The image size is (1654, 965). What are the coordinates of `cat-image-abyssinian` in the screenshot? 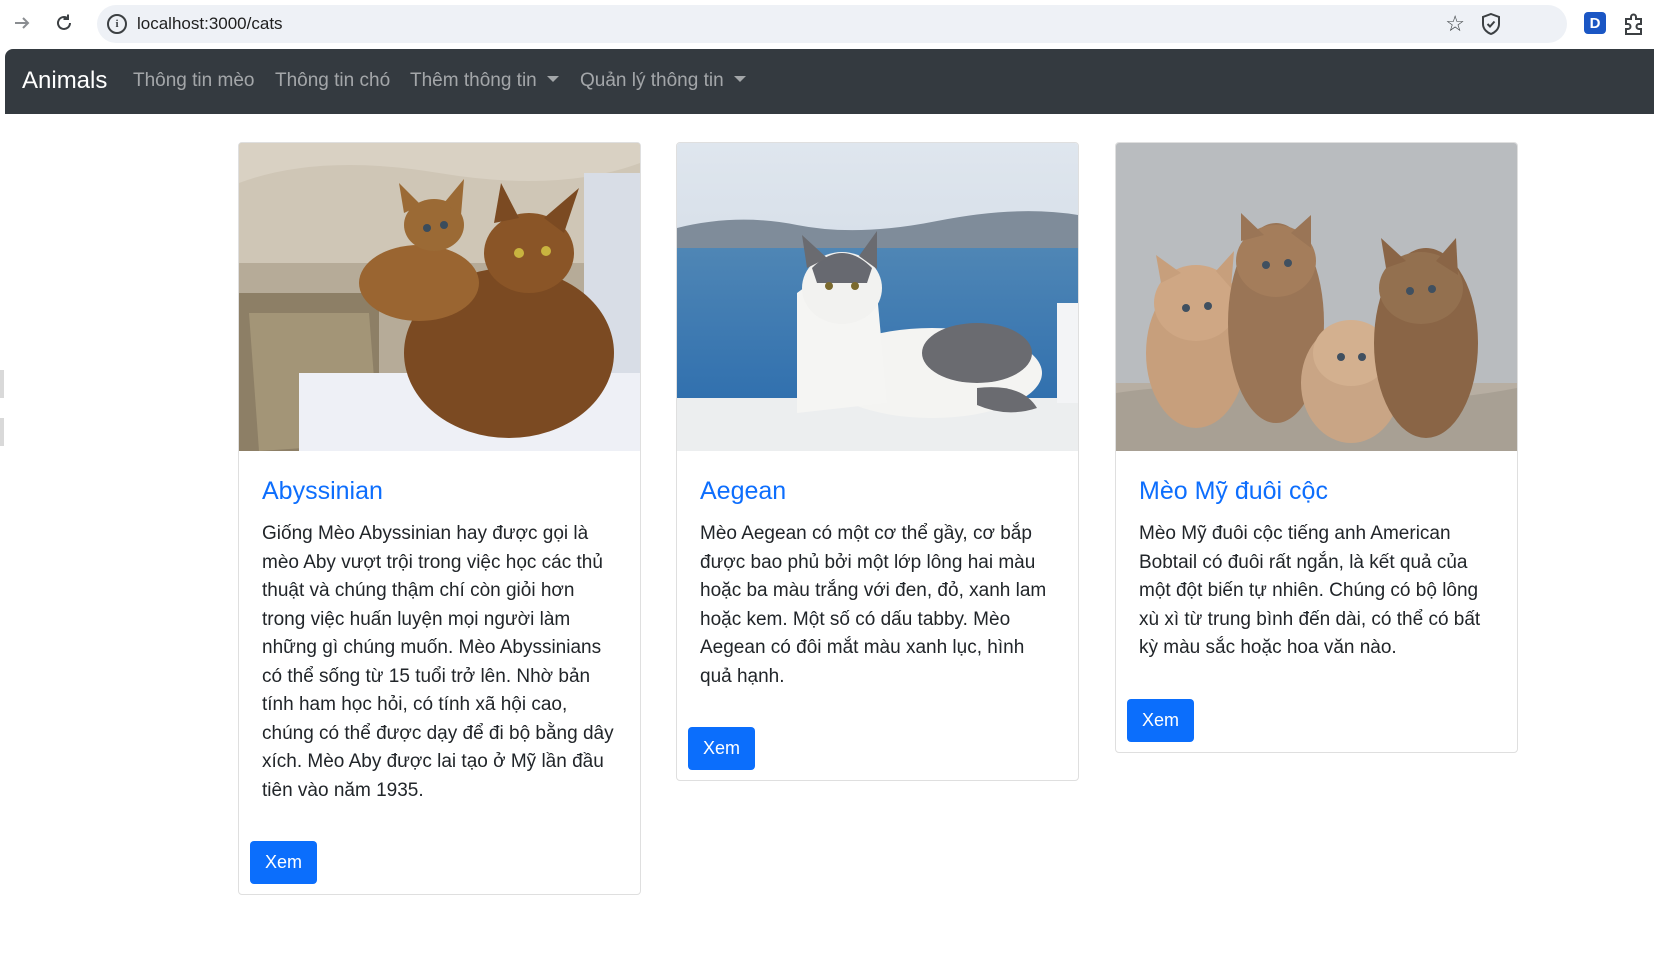 It's located at (439, 297).